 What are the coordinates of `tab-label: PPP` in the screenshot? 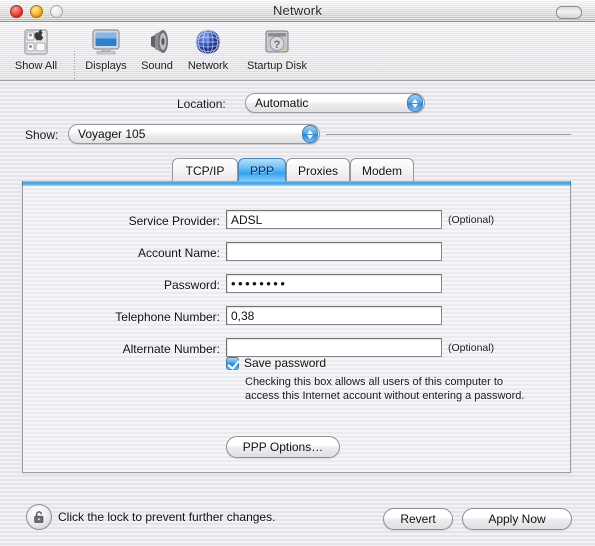 It's located at (261, 170).